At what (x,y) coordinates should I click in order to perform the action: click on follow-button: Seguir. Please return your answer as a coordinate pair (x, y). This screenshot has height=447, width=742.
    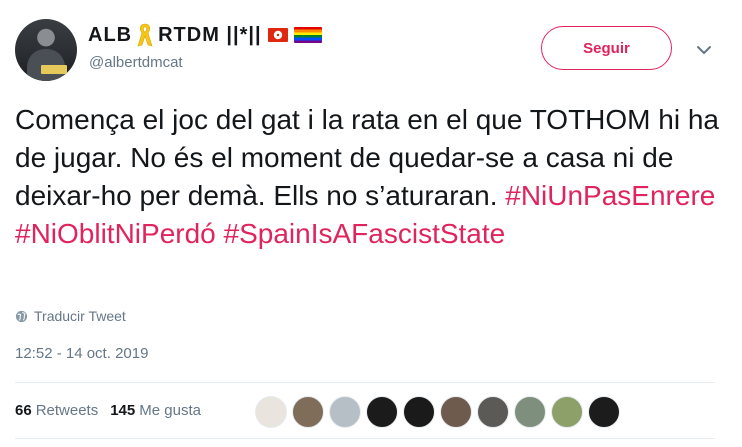
    Looking at the image, I should click on (606, 48).